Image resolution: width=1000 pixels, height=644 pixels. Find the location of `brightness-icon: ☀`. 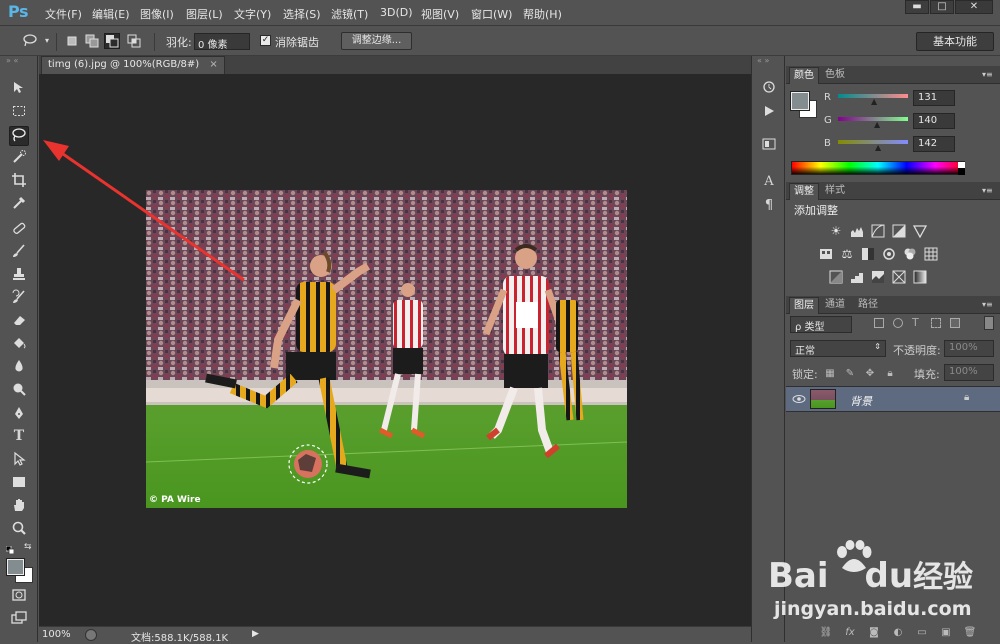

brightness-icon: ☀ is located at coordinates (836, 231).